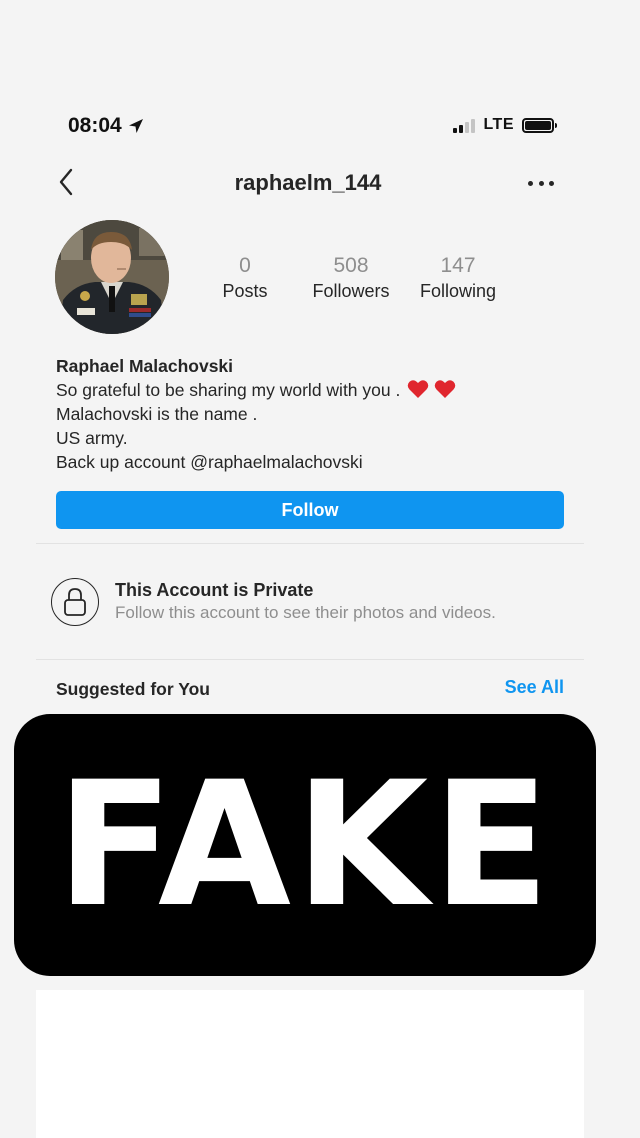 This screenshot has height=1138, width=640. Describe the element at coordinates (351, 278) in the screenshot. I see `stat-followers: 508 Followers` at that location.